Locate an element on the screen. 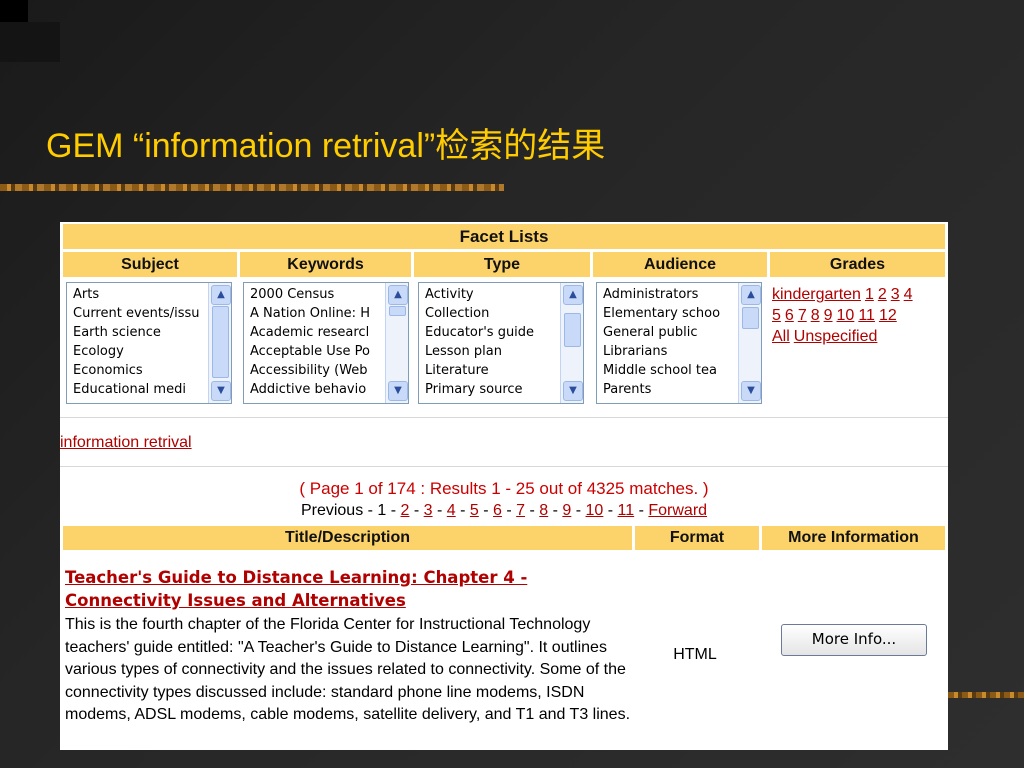 The image size is (1024, 768). grade-link-all: All is located at coordinates (781, 336).